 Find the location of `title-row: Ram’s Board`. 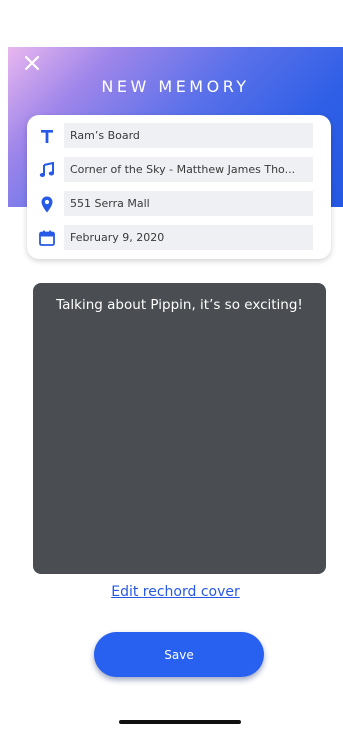

title-row: Ram’s Board is located at coordinates (179, 136).